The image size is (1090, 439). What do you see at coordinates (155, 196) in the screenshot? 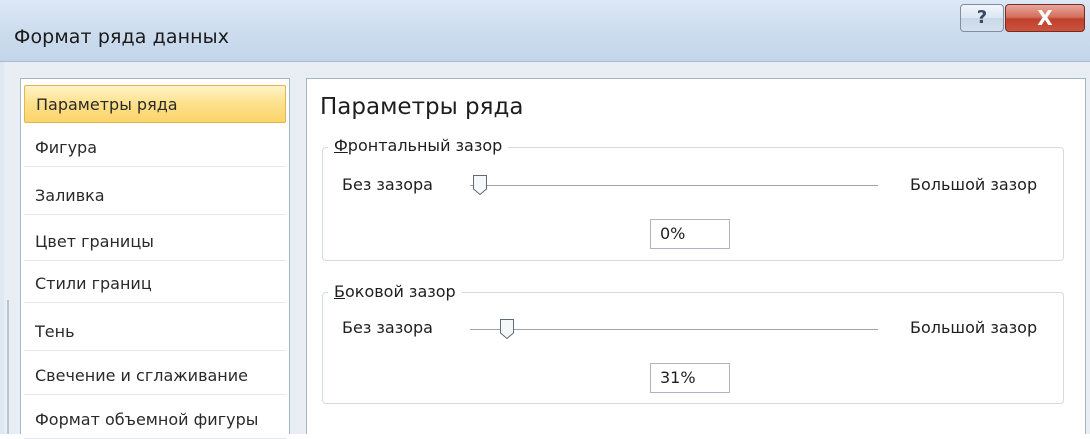
I see `nav-item-fill: Заливка` at bounding box center [155, 196].